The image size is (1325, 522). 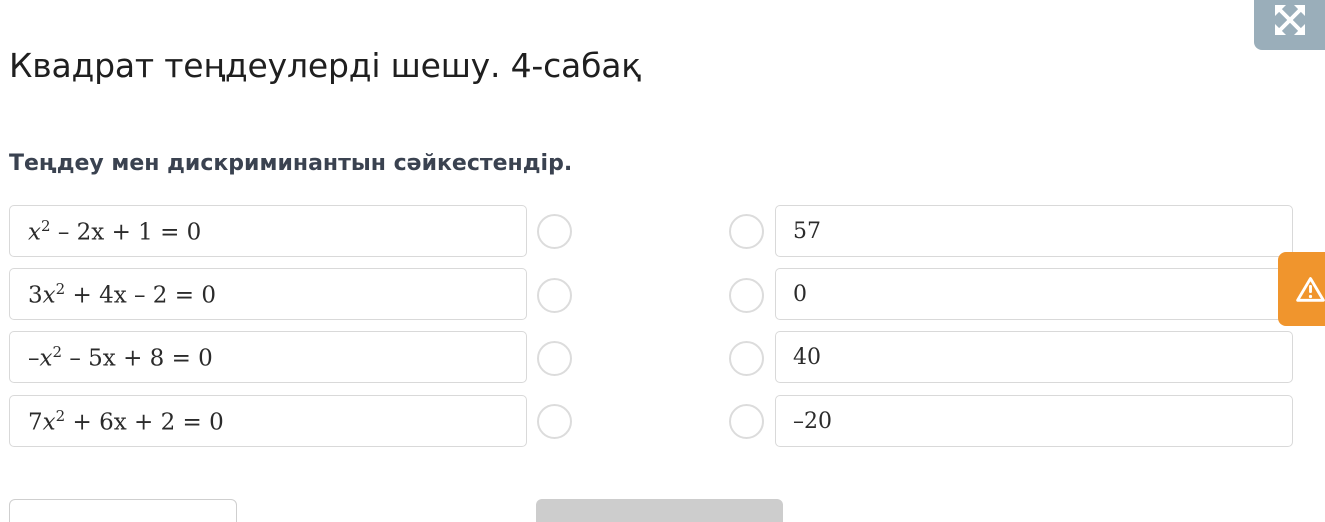 I want to click on equation-item-3: –x2 – 5x + 8 = 0, so click(x=268, y=357).